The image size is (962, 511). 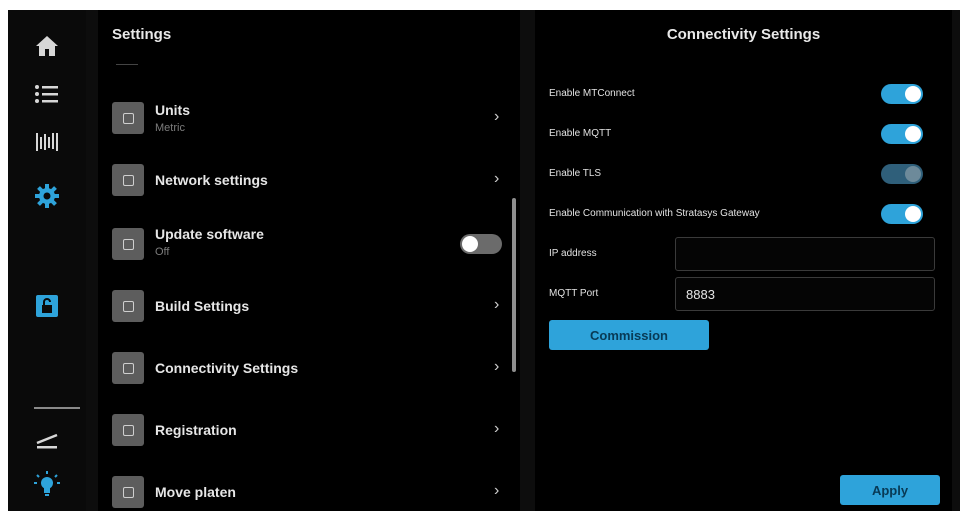 I want to click on nav-jobs, so click(x=47, y=94).